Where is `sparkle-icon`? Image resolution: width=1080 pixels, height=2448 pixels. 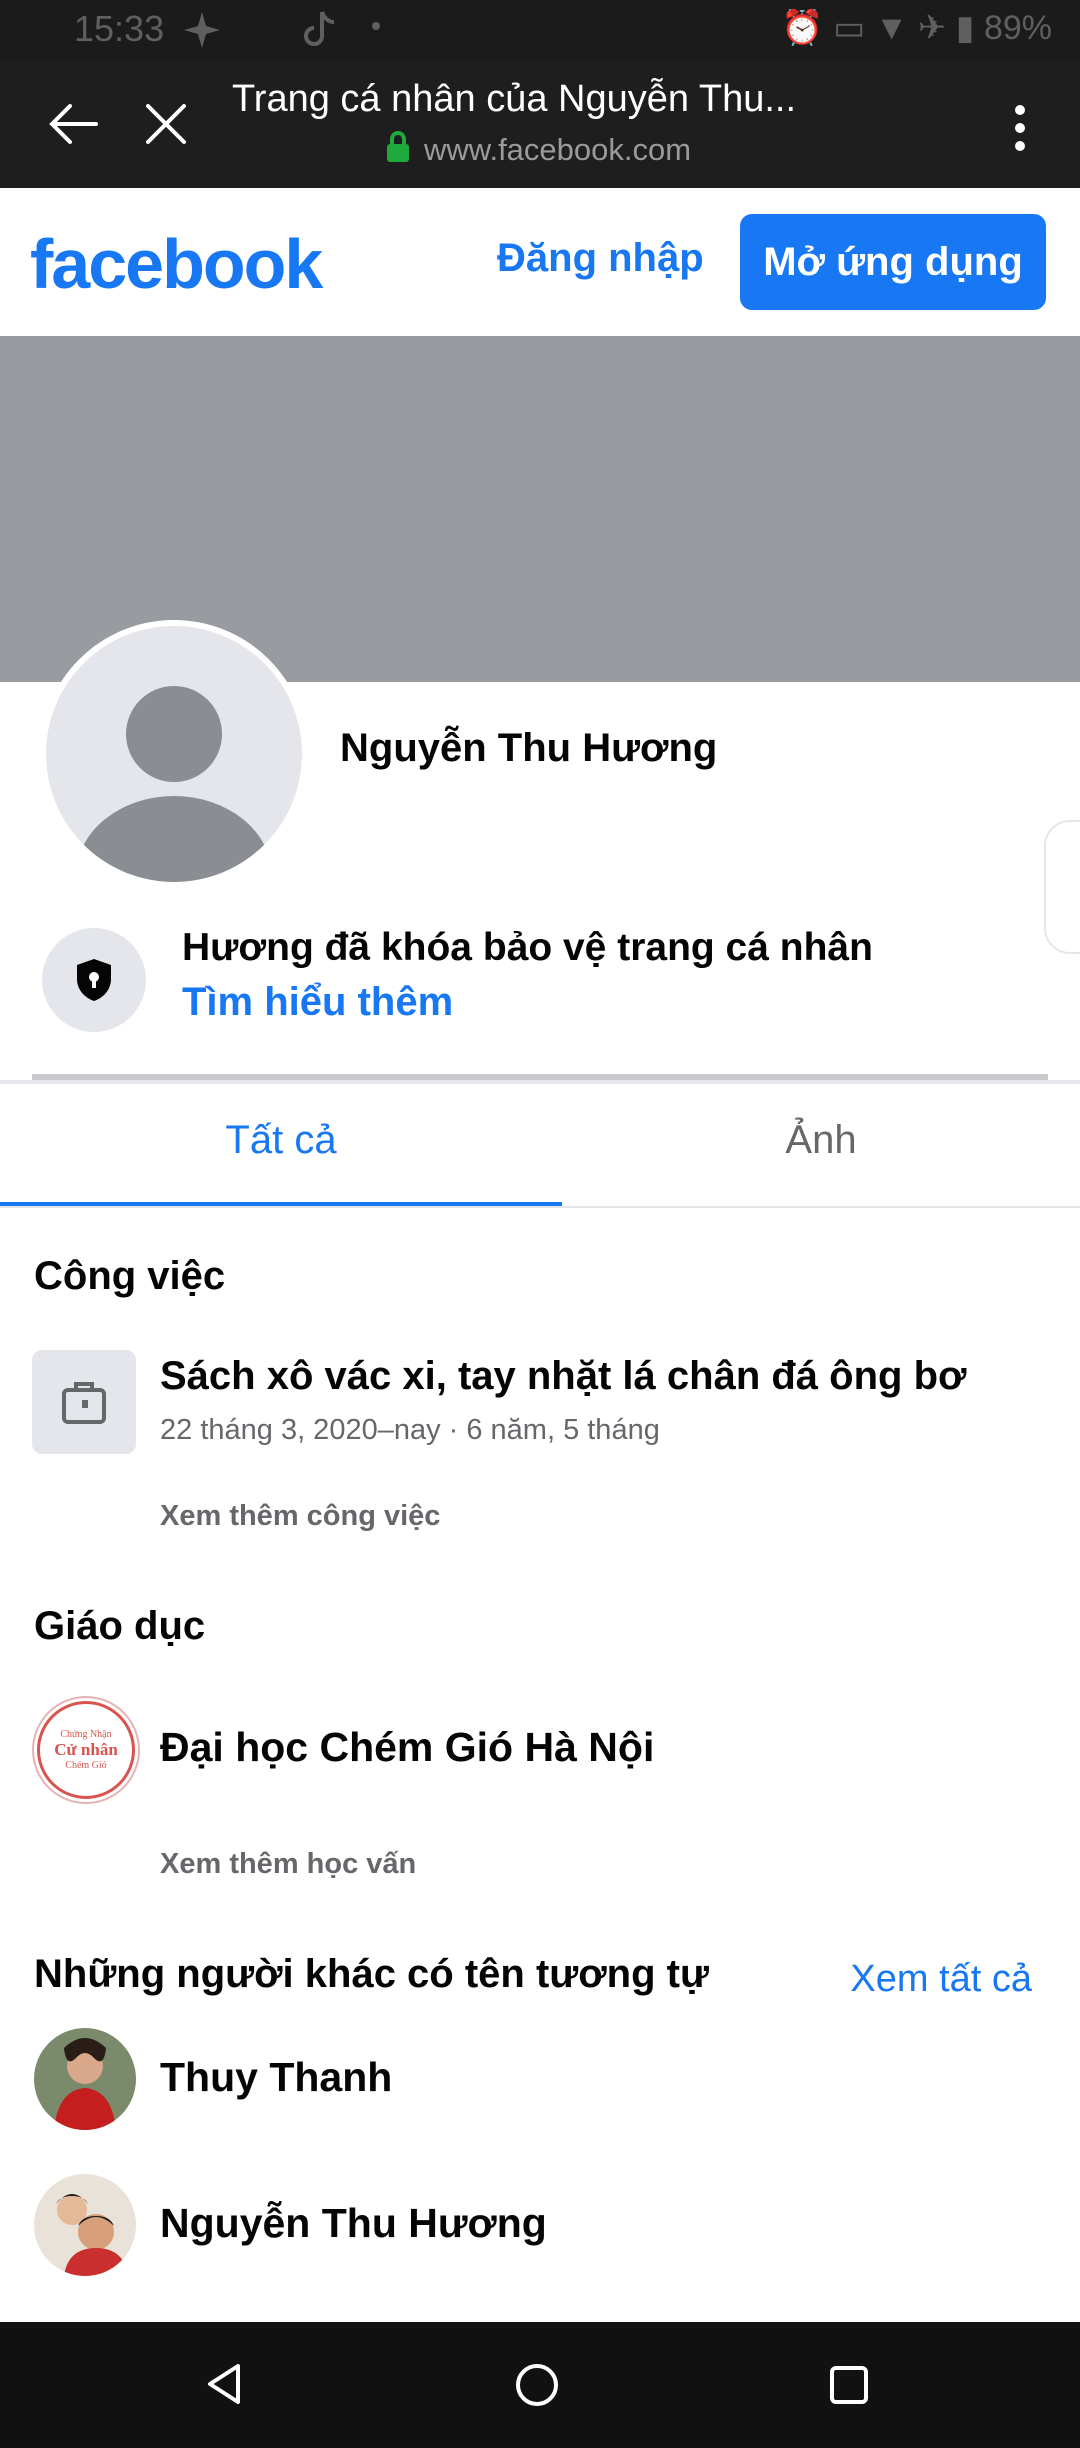
sparkle-icon is located at coordinates (202, 30).